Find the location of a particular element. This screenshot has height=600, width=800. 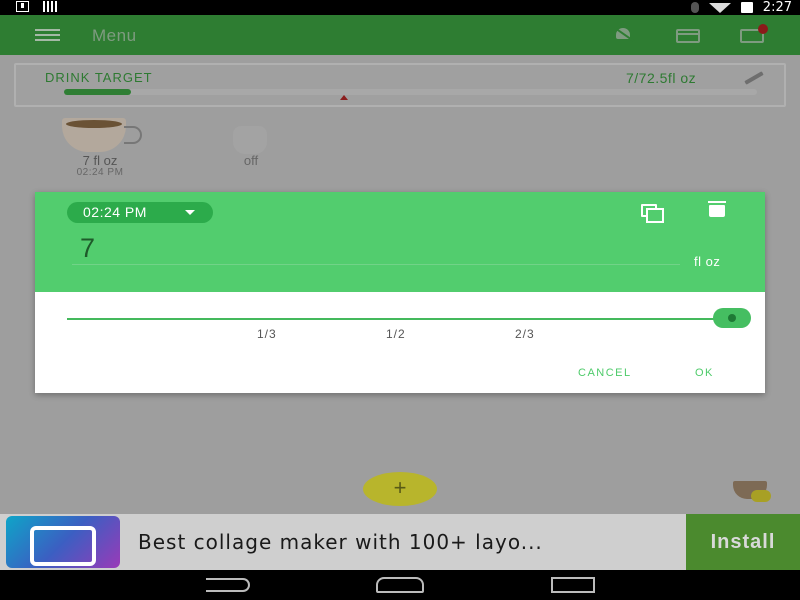

slider-tick-one-half: 1/2 is located at coordinates (396, 334).